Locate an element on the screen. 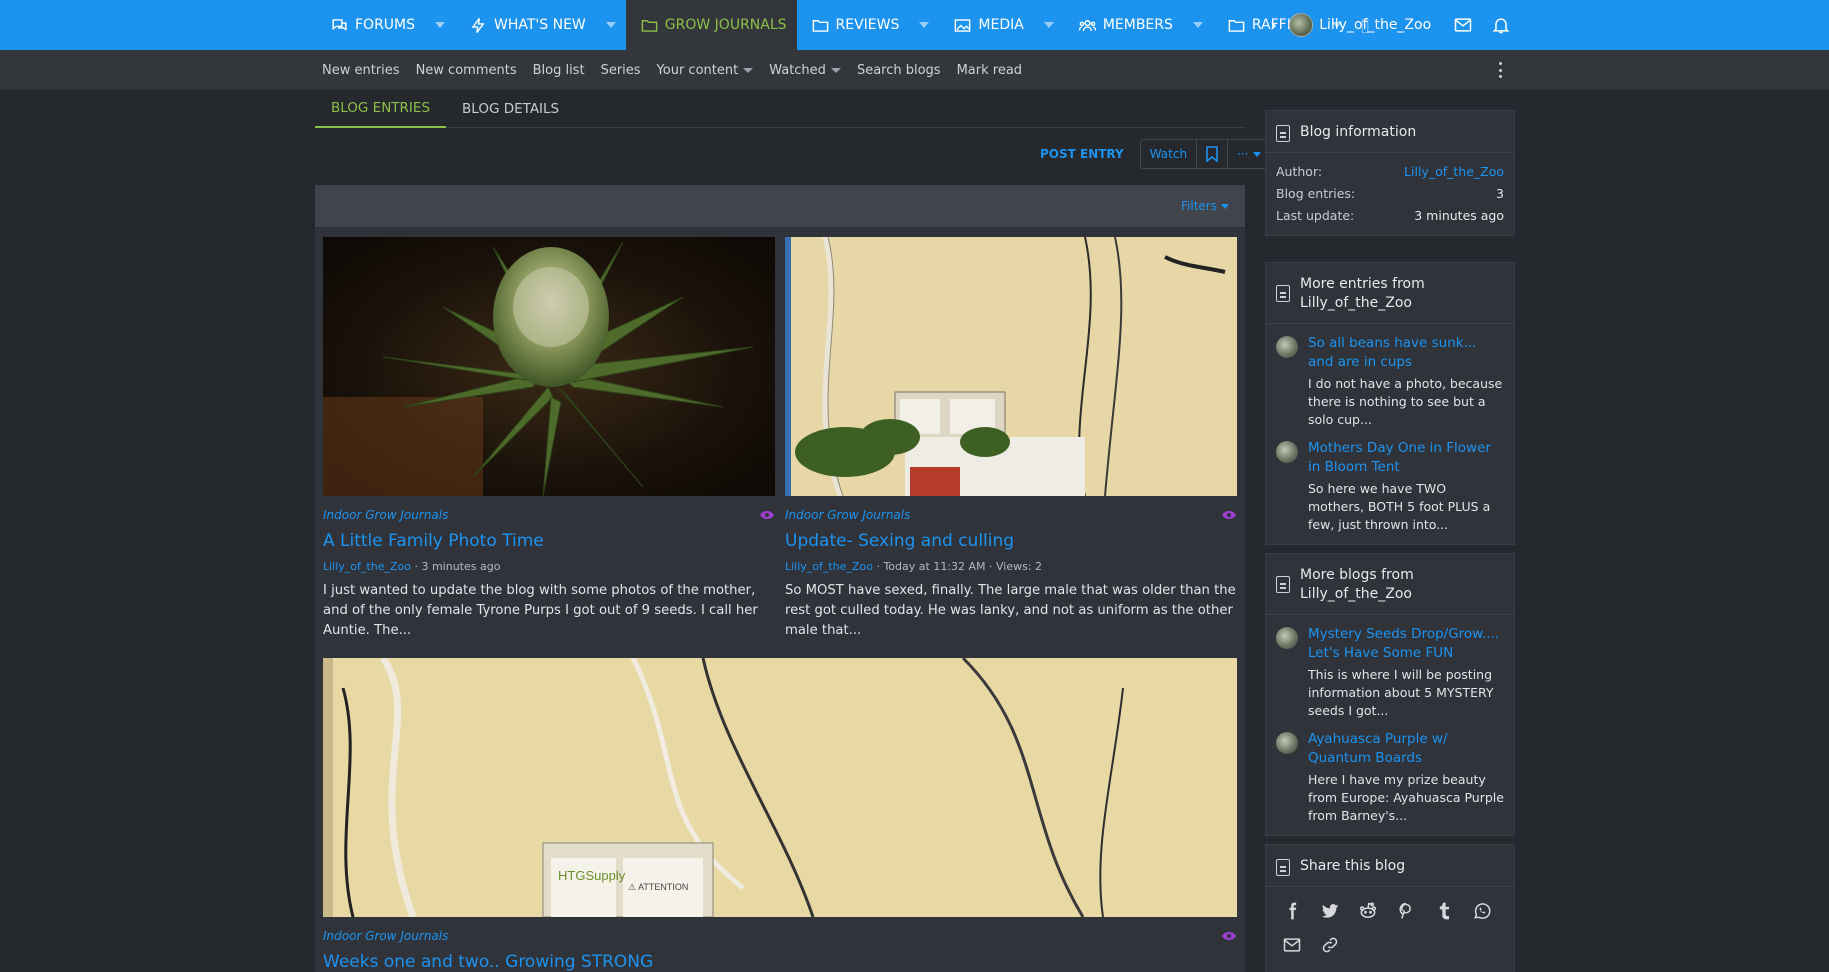 This screenshot has width=1829, height=972. folder-icon is located at coordinates (1236, 25).